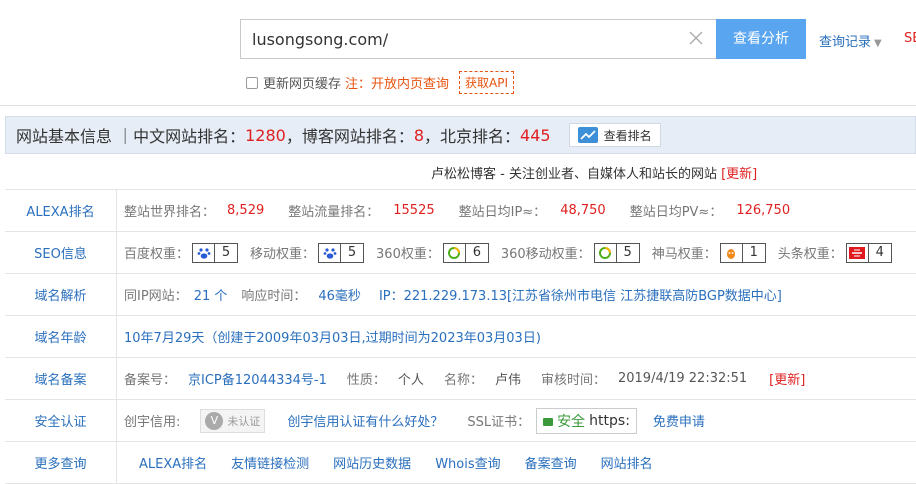 The width and height of the screenshot is (916, 484). What do you see at coordinates (571, 421) in the screenshot?
I see `https-safe-text: 安全` at bounding box center [571, 421].